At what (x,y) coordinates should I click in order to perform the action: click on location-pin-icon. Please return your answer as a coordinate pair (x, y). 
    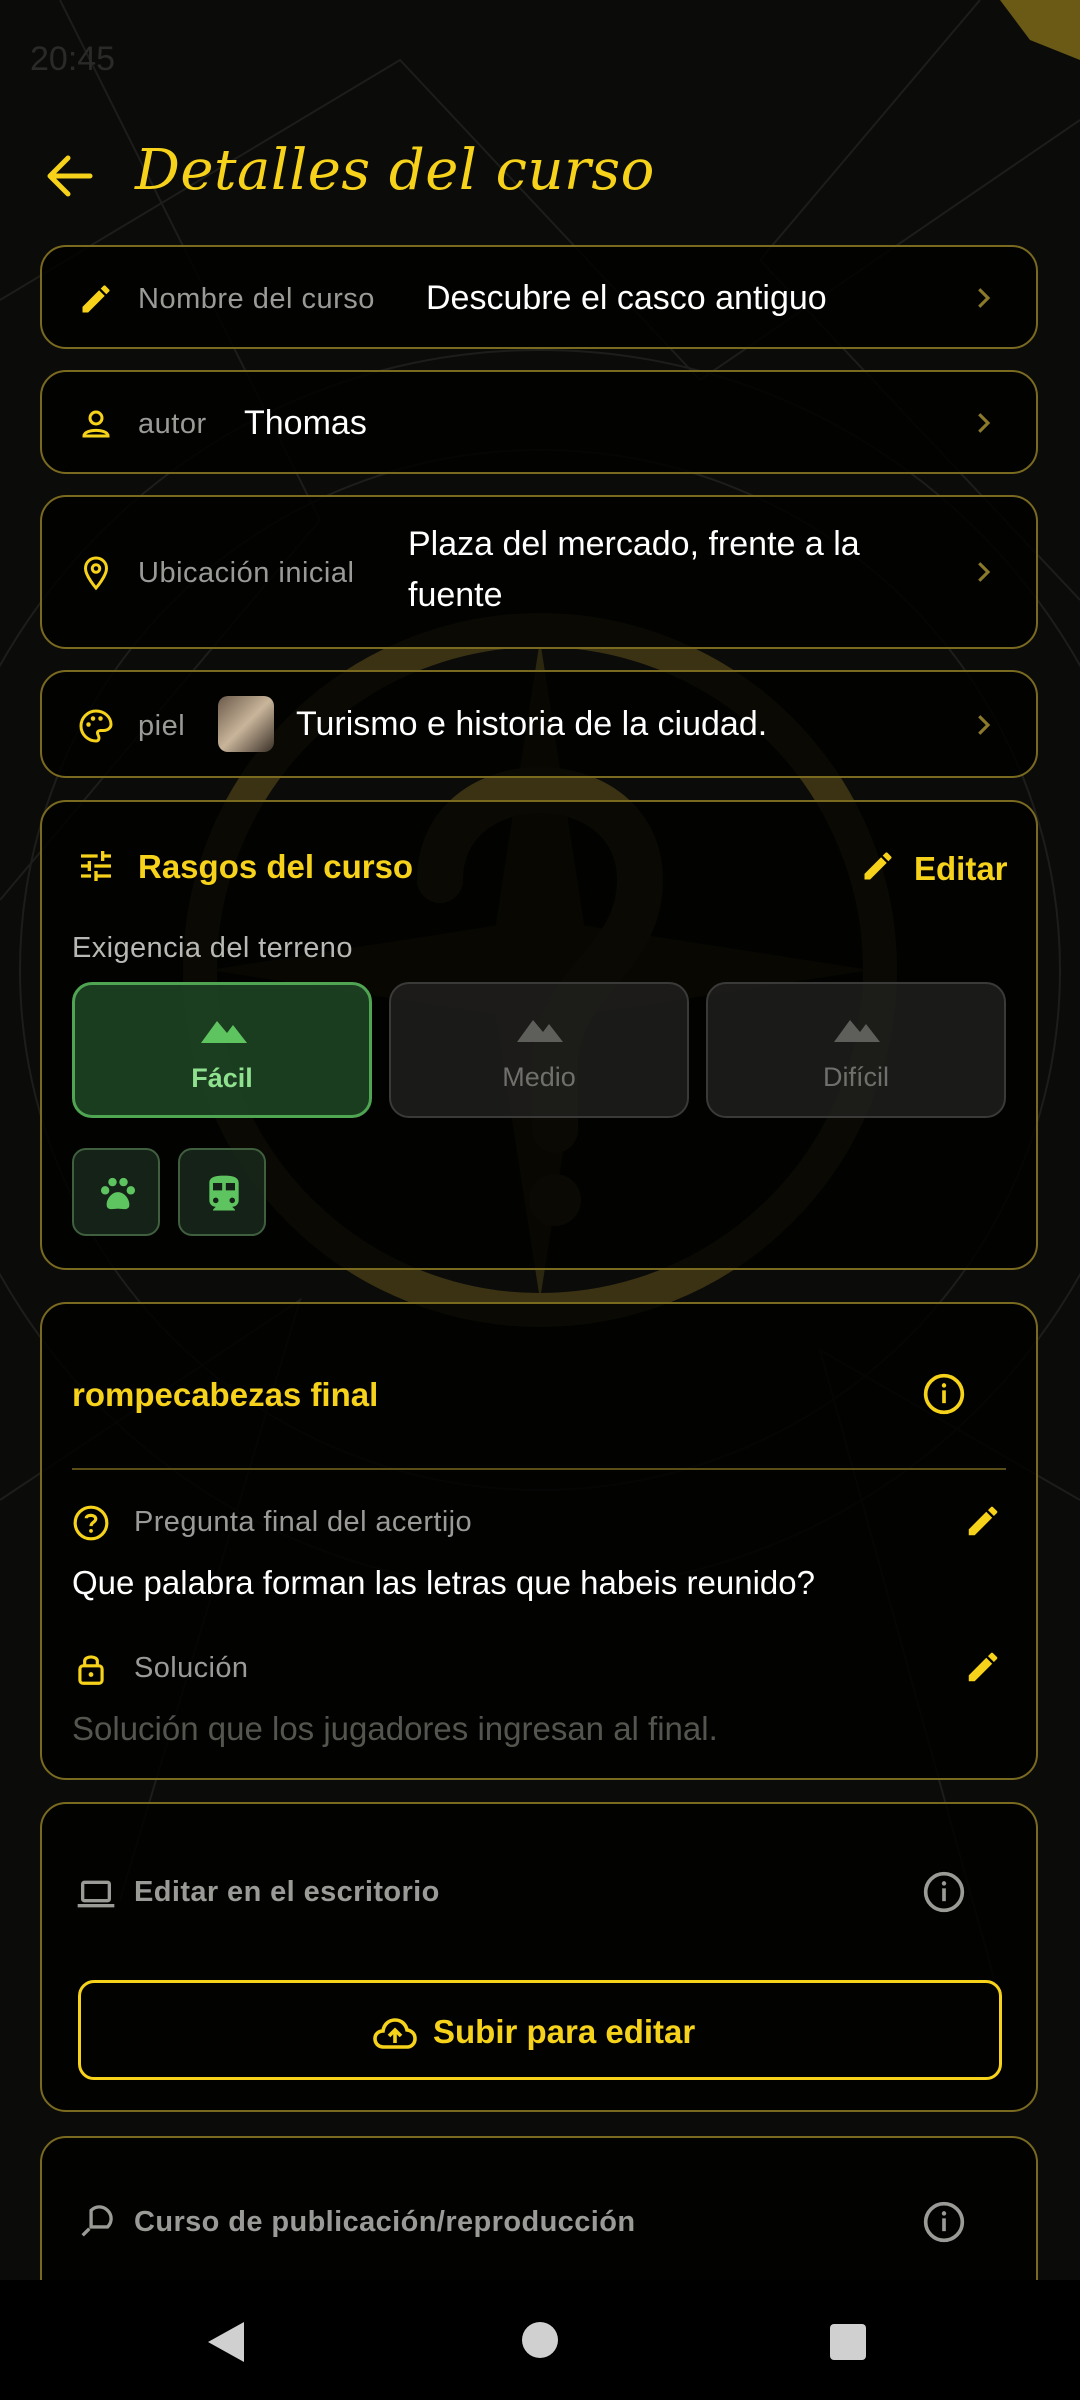
    Looking at the image, I should click on (96, 573).